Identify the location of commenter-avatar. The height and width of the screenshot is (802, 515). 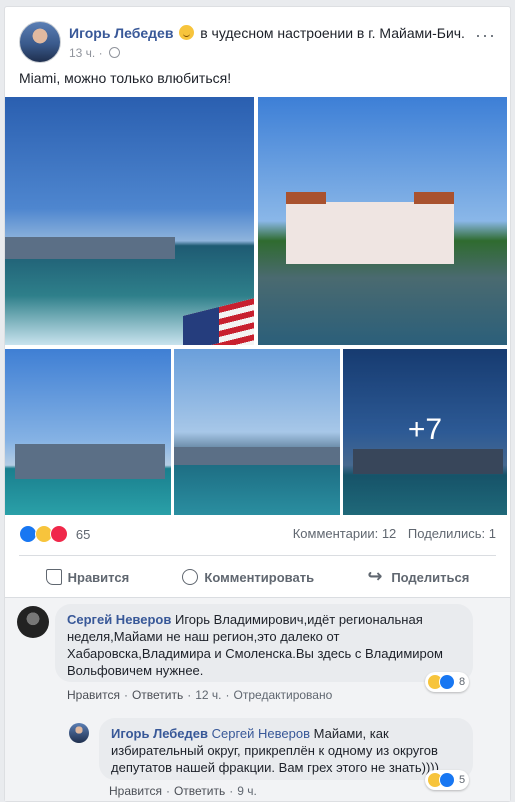
(33, 622).